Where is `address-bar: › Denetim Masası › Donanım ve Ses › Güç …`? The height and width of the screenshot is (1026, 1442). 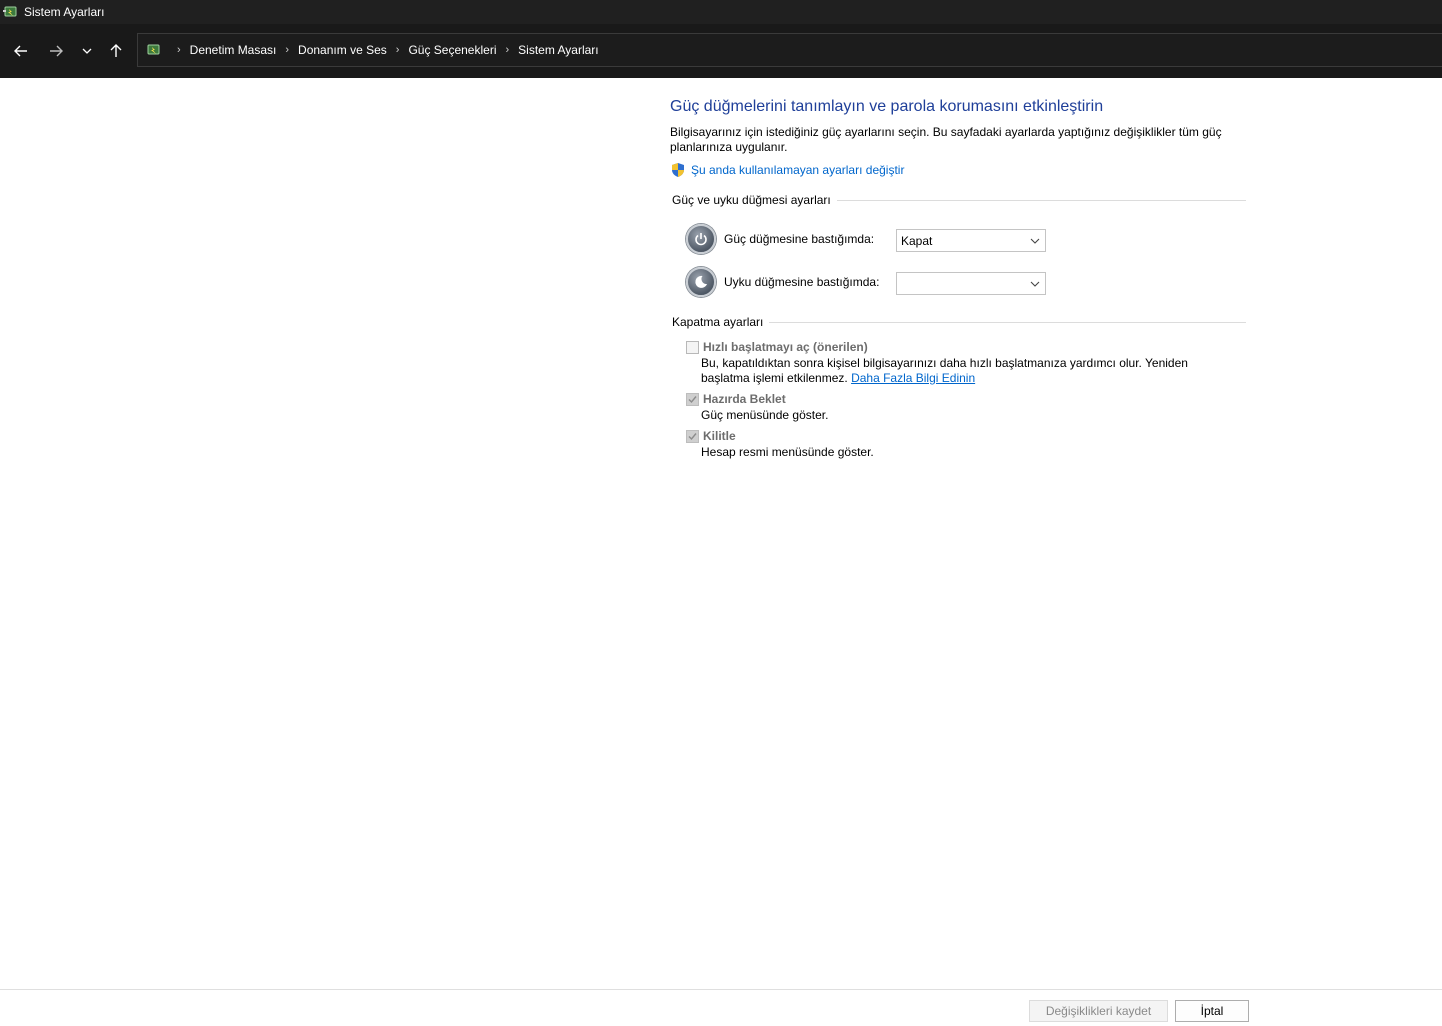 address-bar: › Denetim Masası › Donanım ve Ses › Güç … is located at coordinates (789, 50).